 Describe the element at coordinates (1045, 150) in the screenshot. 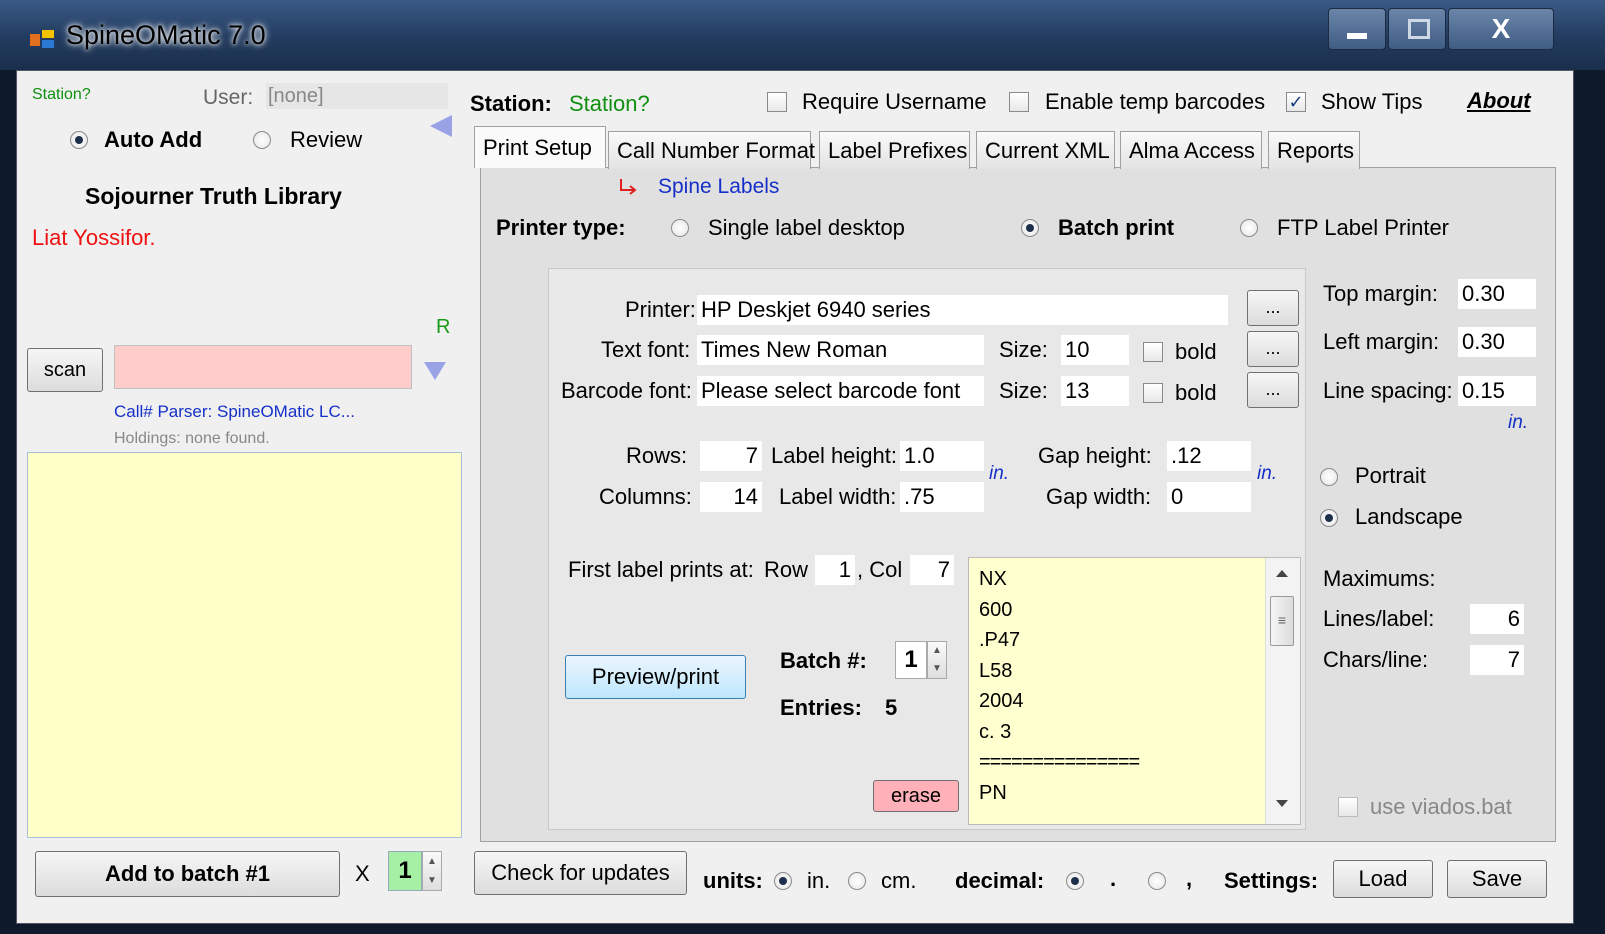

I see `tab-current-xml: Current XML` at that location.